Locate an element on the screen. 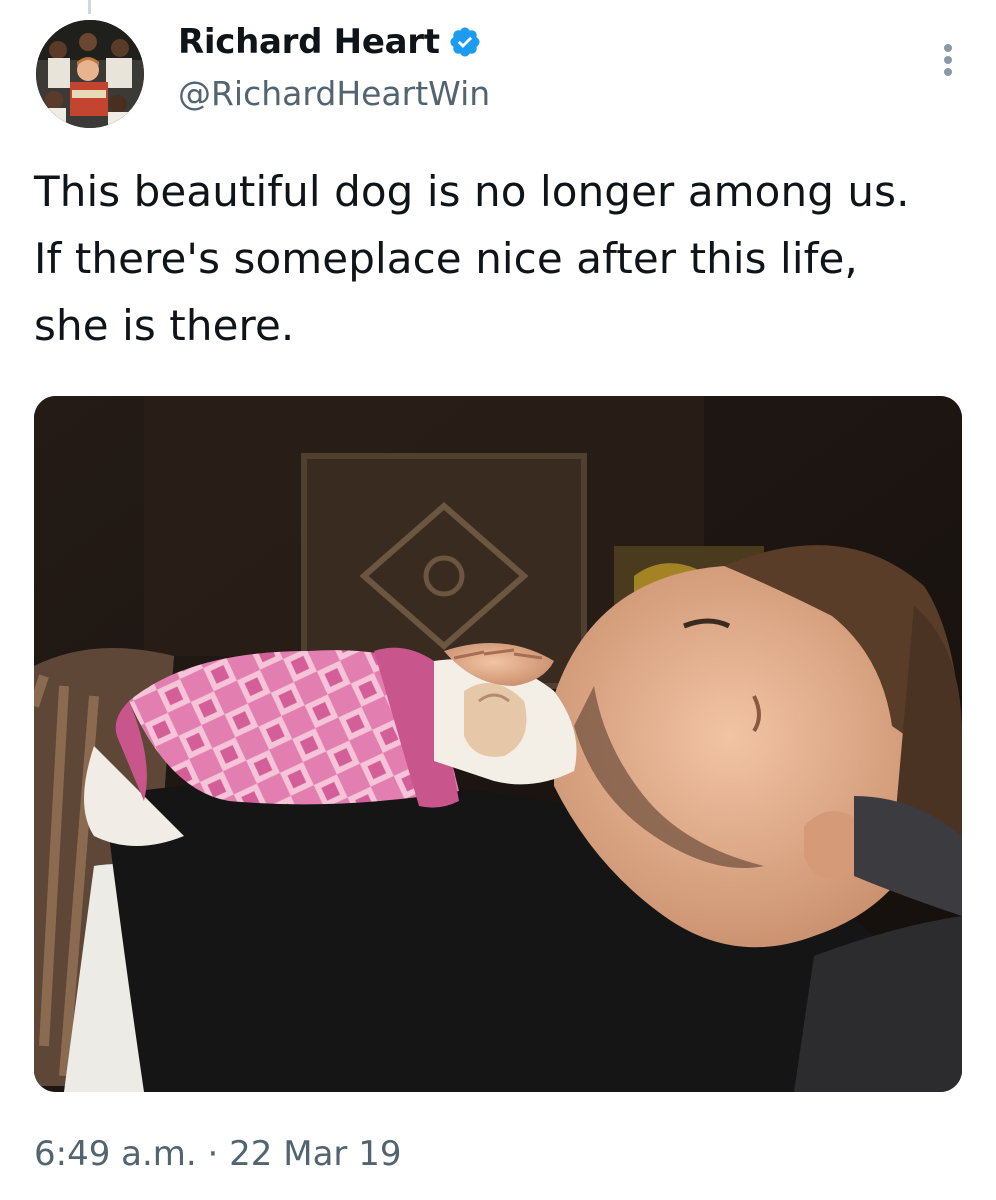  tweet-timestamp: 6:49 a.m. · 22 Mar 19 is located at coordinates (217, 1154).